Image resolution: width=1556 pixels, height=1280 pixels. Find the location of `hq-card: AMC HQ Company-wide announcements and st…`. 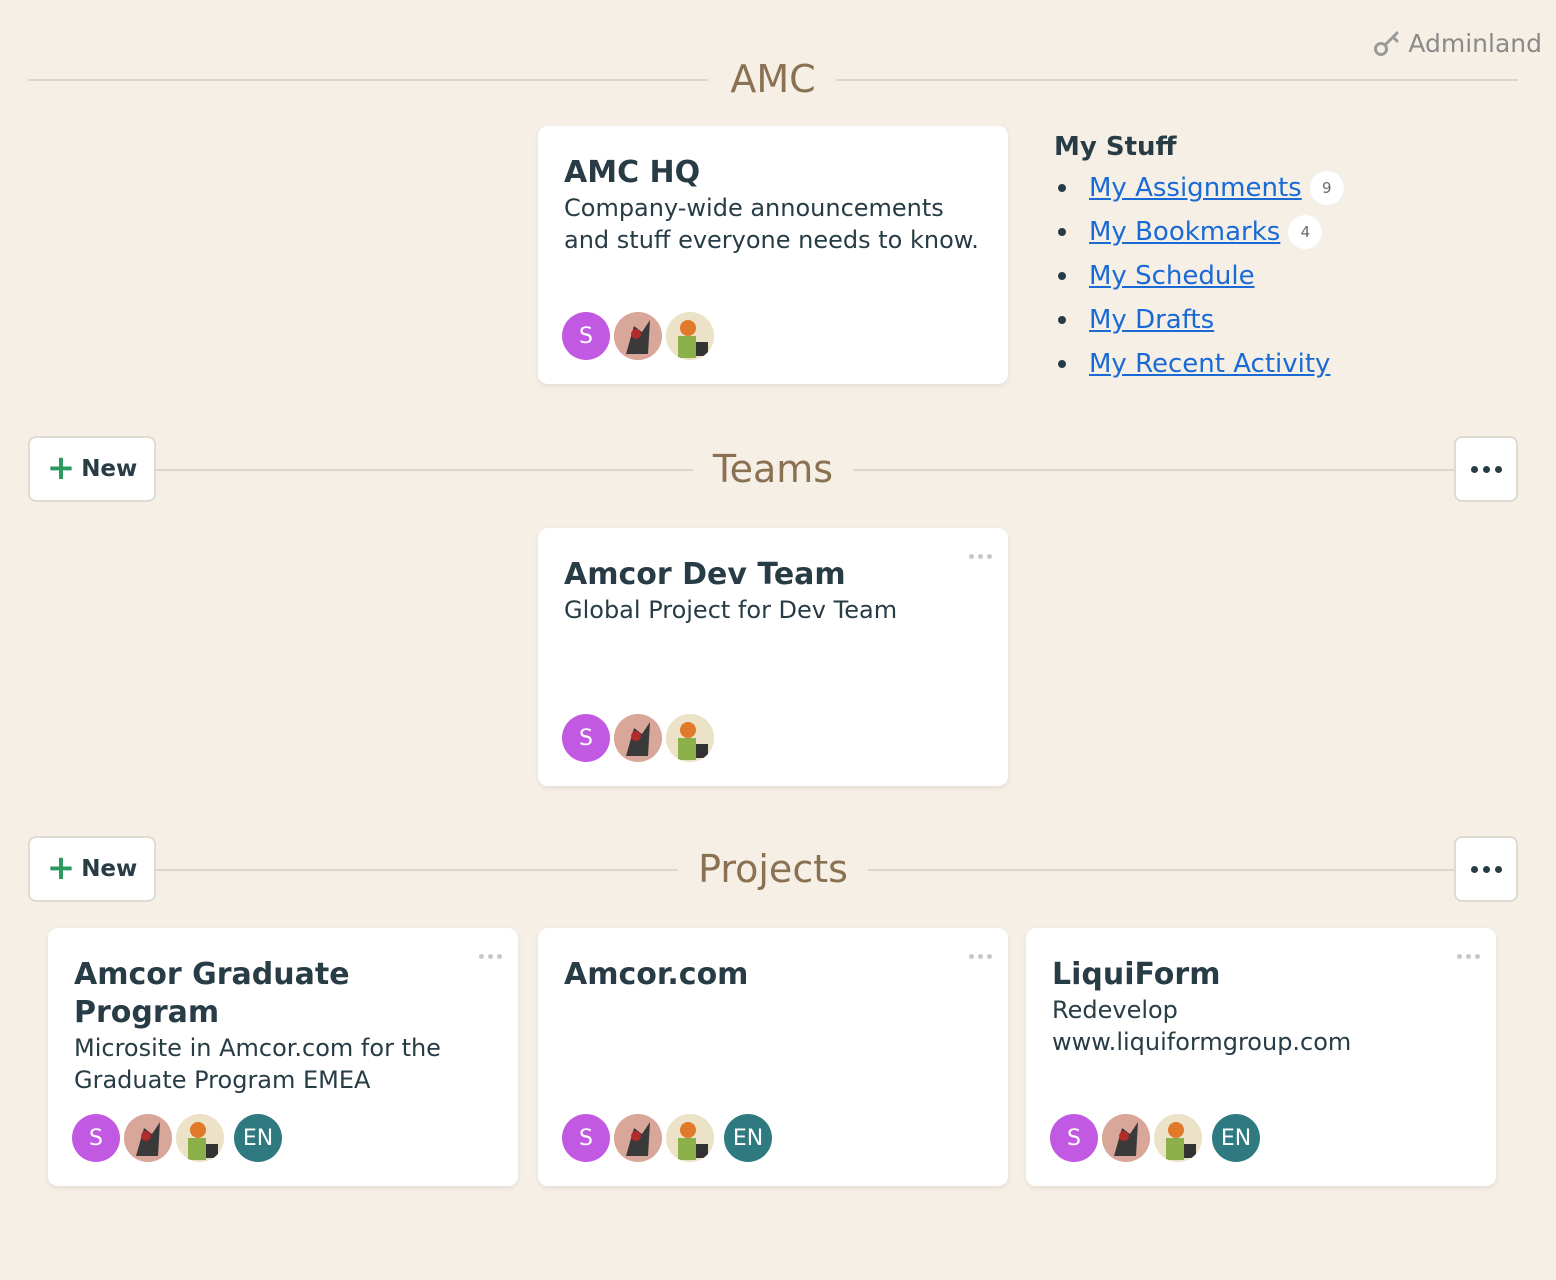

hq-card: AMC HQ Company-wide announcements and st… is located at coordinates (773, 255).